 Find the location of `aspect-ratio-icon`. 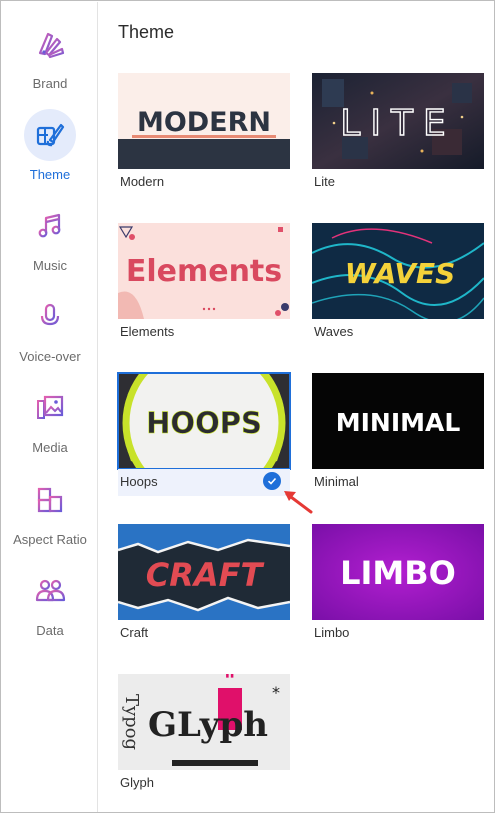

aspect-ratio-icon is located at coordinates (50, 500).